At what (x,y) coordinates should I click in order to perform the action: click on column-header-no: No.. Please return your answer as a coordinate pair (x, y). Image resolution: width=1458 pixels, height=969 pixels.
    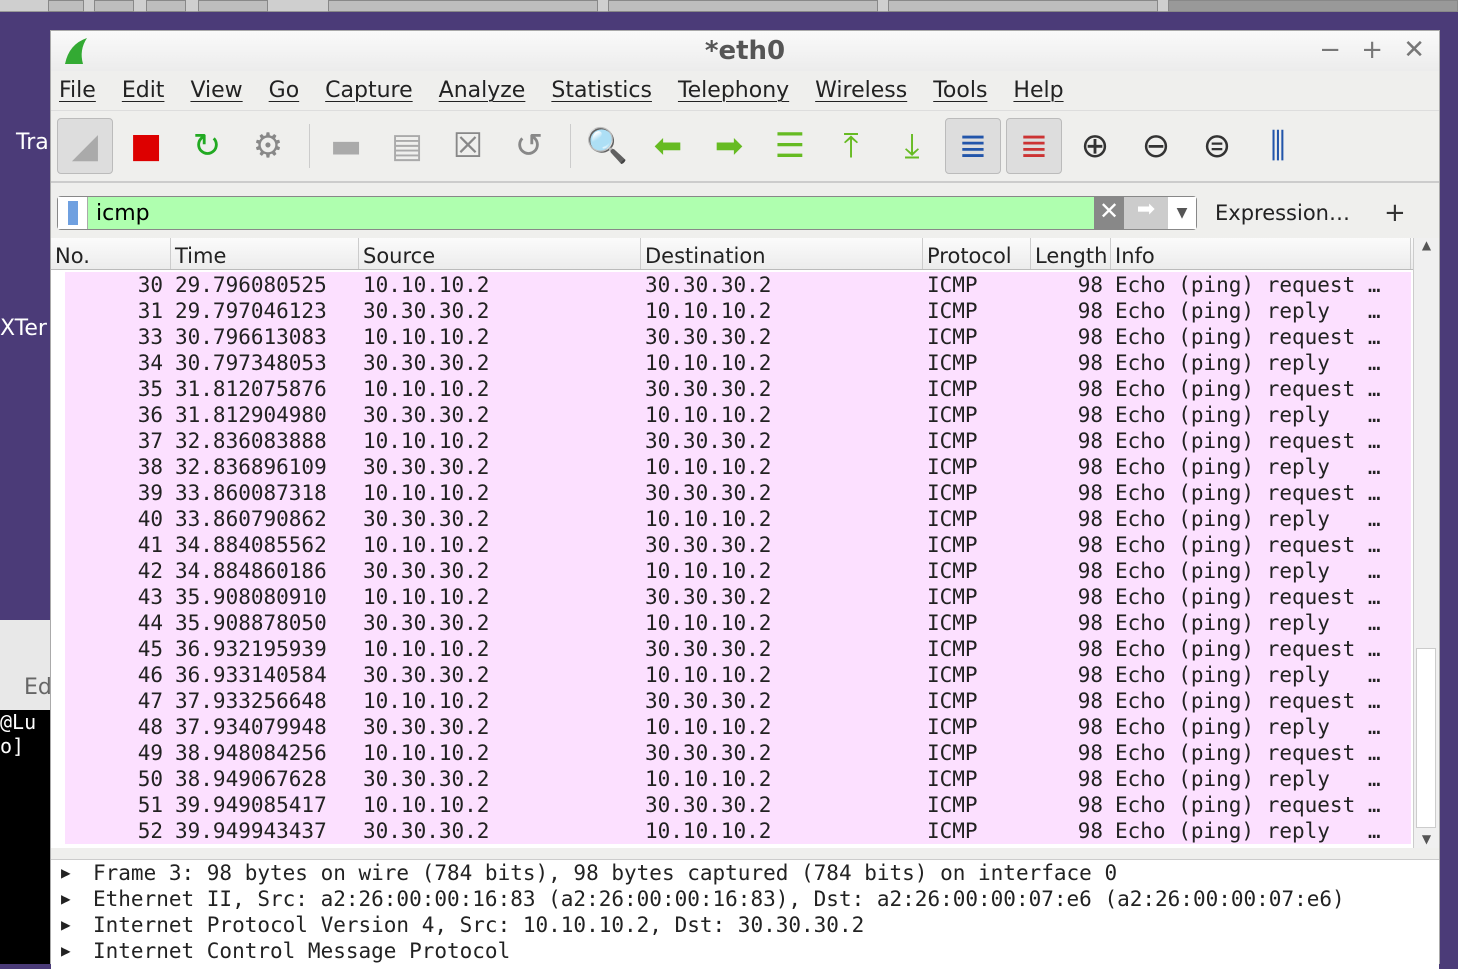
    Looking at the image, I should click on (111, 253).